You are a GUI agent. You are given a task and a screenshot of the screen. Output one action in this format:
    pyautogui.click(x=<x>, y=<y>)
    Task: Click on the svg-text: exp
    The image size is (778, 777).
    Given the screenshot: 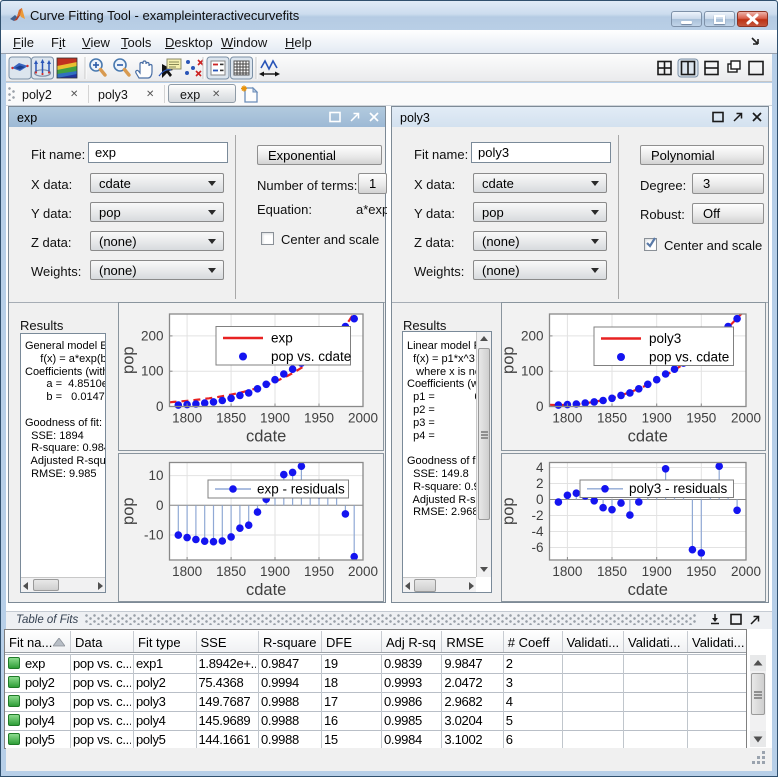 What is the action you would take?
    pyautogui.click(x=282, y=338)
    